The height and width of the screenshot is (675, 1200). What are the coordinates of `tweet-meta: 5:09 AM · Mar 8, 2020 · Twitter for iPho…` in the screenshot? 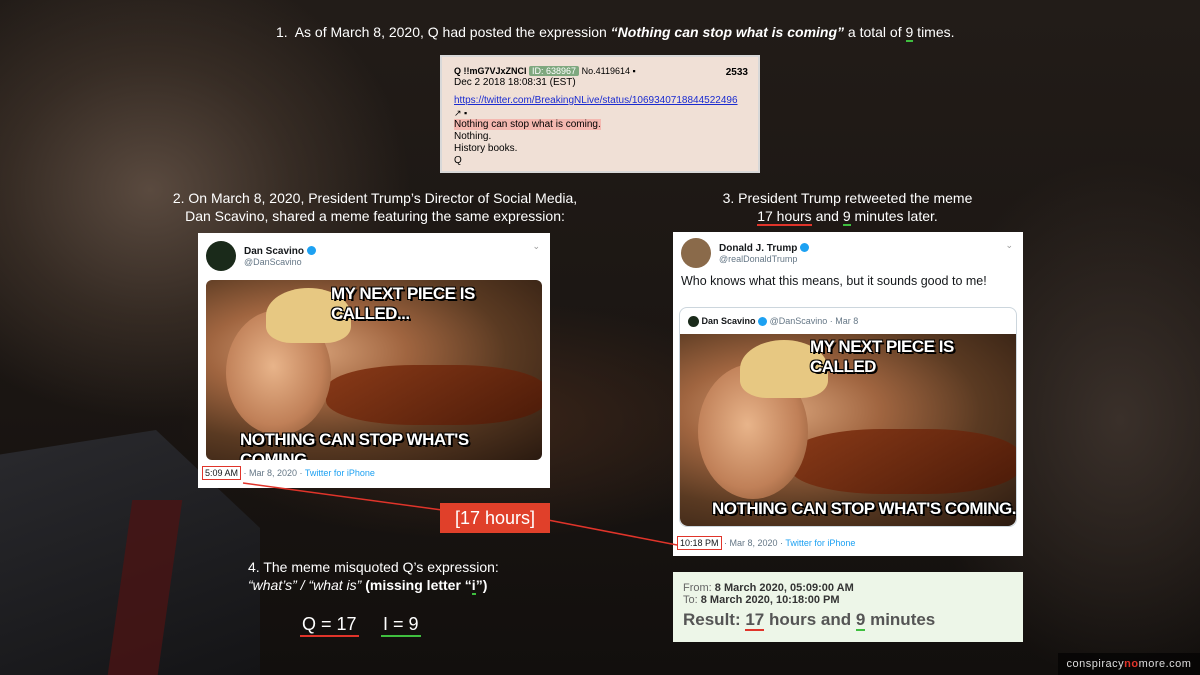 It's located at (288, 473).